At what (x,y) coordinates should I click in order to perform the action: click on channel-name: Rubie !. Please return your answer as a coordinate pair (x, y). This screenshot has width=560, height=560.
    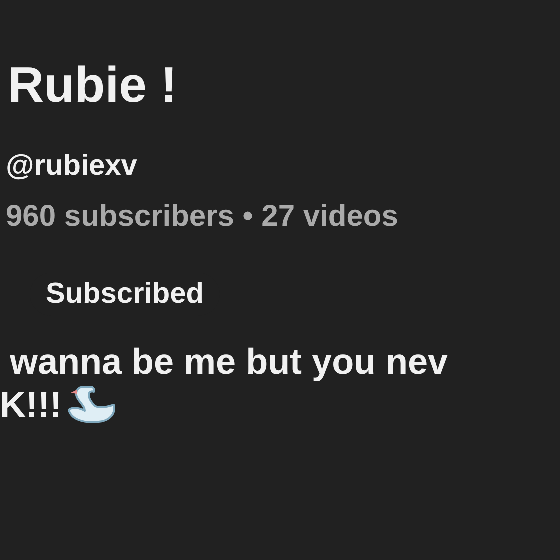
    Looking at the image, I should click on (93, 85).